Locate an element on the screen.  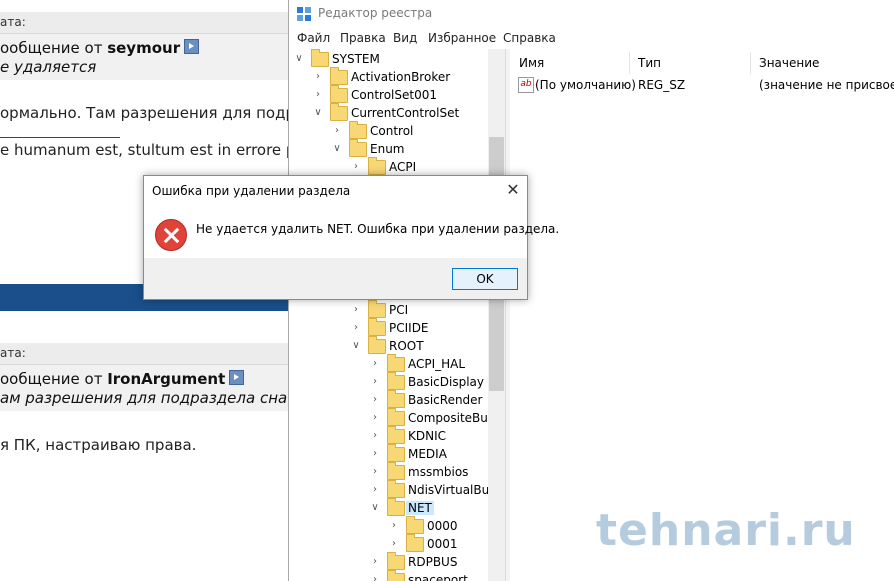
menu-file: Файл is located at coordinates (313, 38).